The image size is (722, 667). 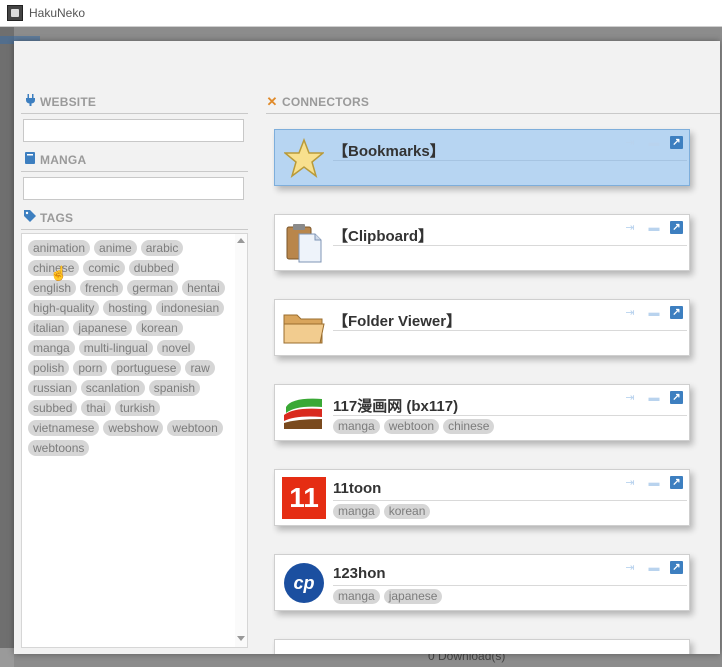 I want to click on connector-title: 117漫画网 (bx117), so click(x=396, y=406).